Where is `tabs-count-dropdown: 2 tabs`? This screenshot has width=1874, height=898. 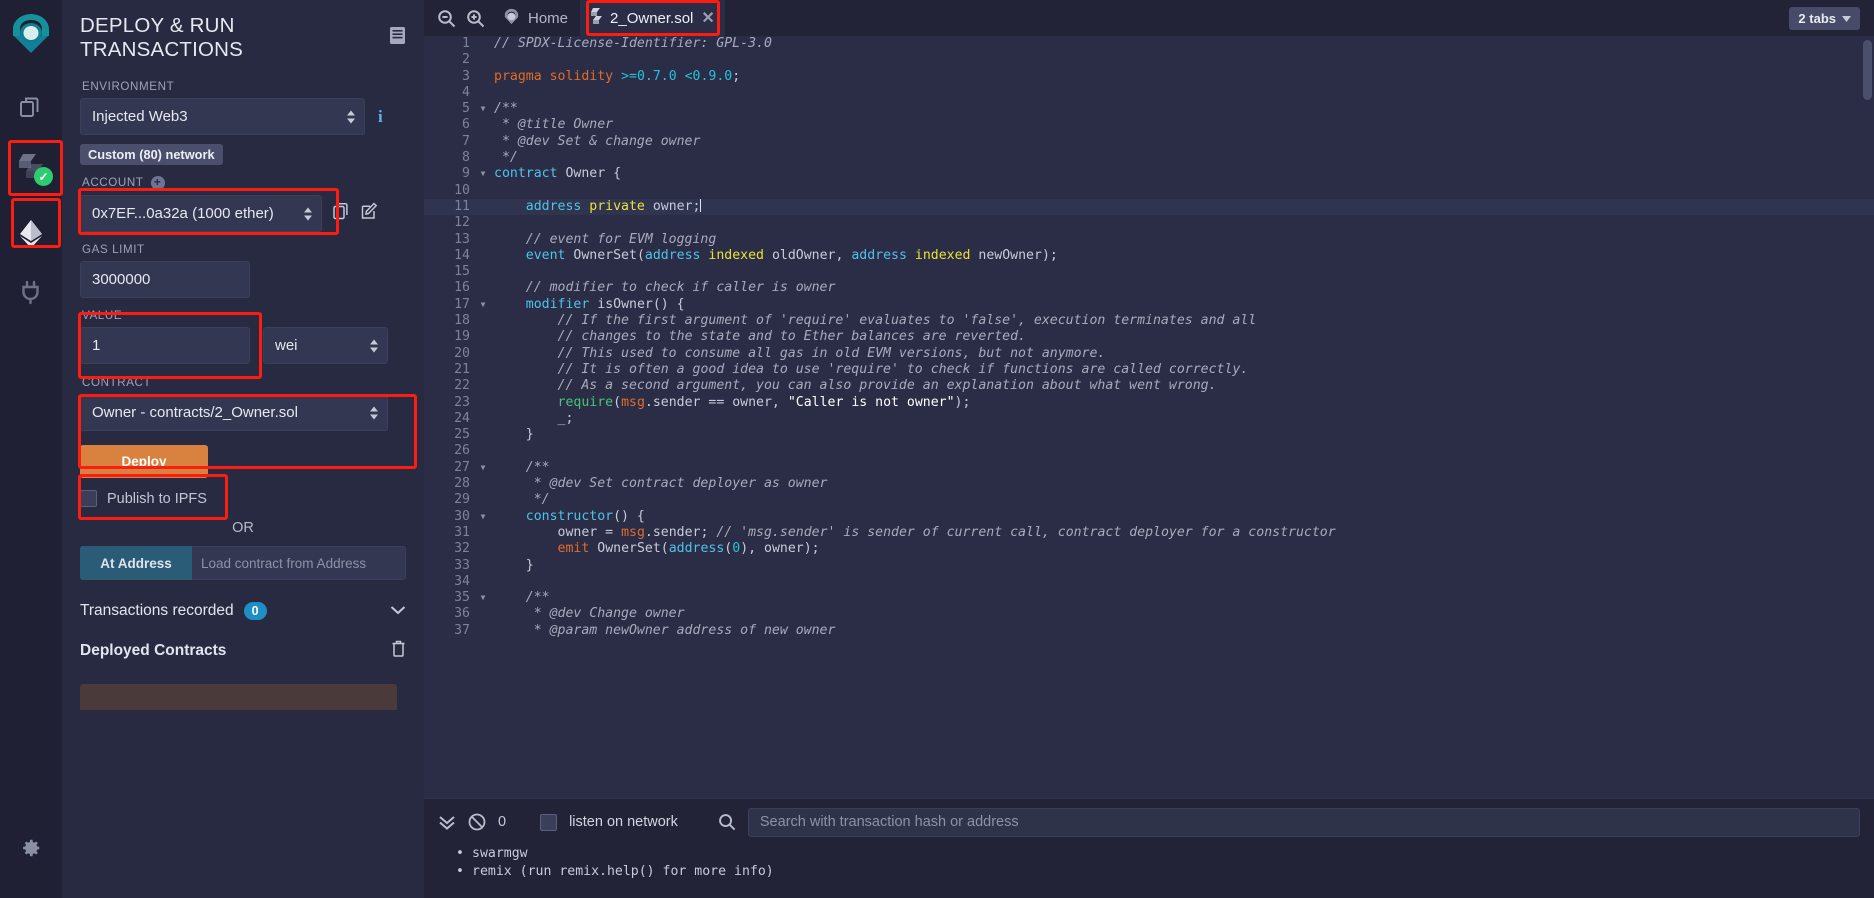
tabs-count-dropdown: 2 tabs is located at coordinates (1824, 18).